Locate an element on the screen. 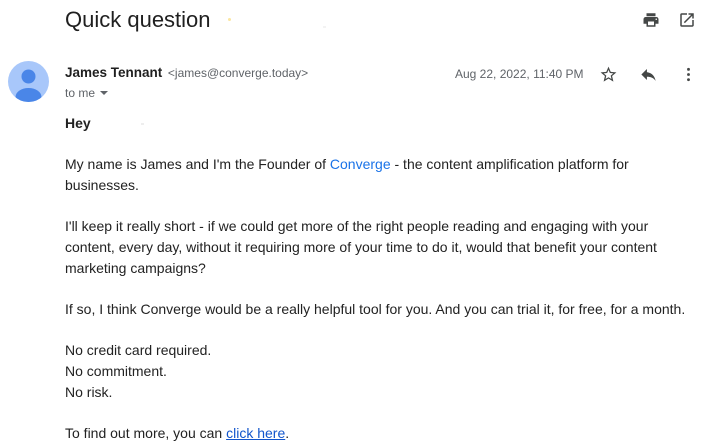 The width and height of the screenshot is (713, 445). converge-link: Converge is located at coordinates (360, 164).